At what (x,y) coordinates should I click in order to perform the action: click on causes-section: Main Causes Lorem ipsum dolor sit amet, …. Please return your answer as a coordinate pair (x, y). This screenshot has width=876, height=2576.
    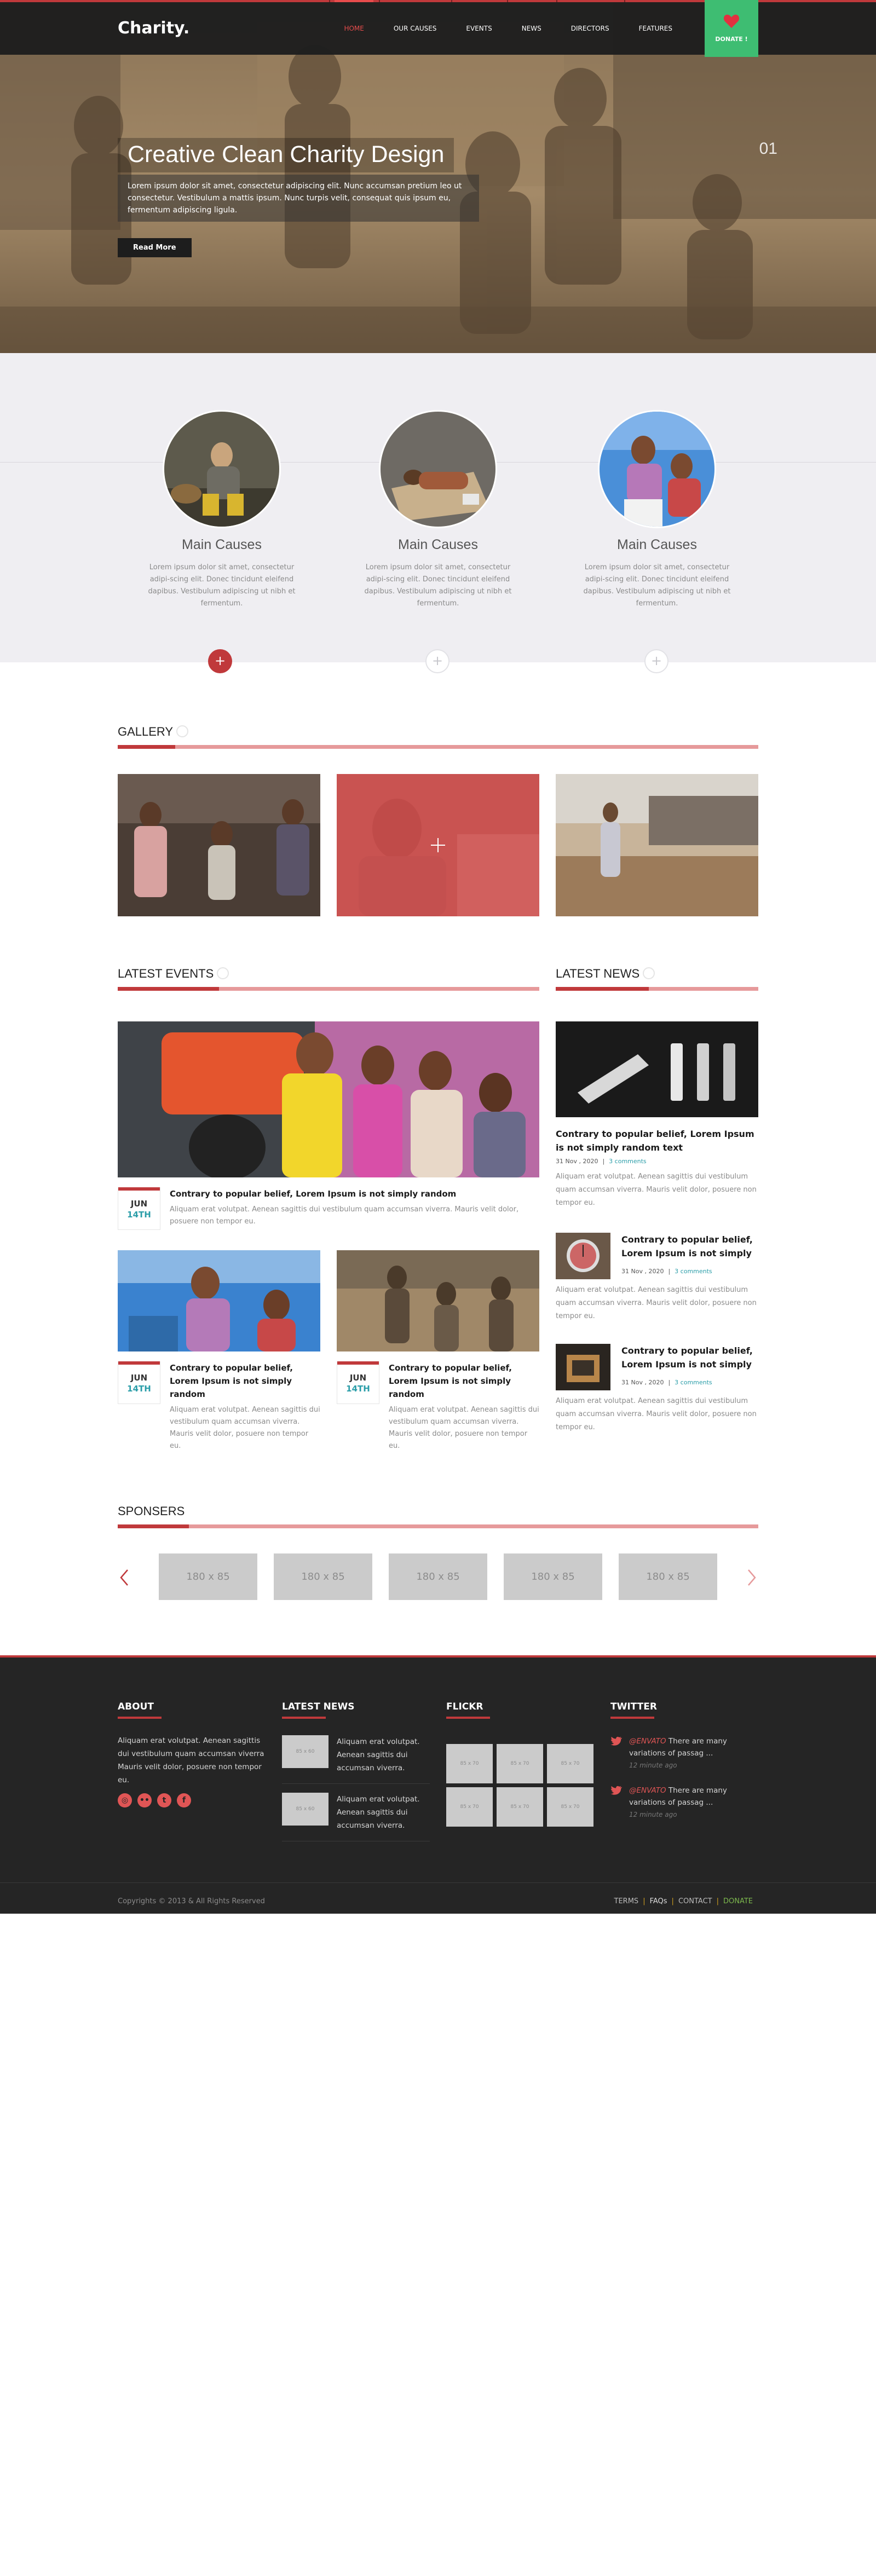
    Looking at the image, I should click on (438, 508).